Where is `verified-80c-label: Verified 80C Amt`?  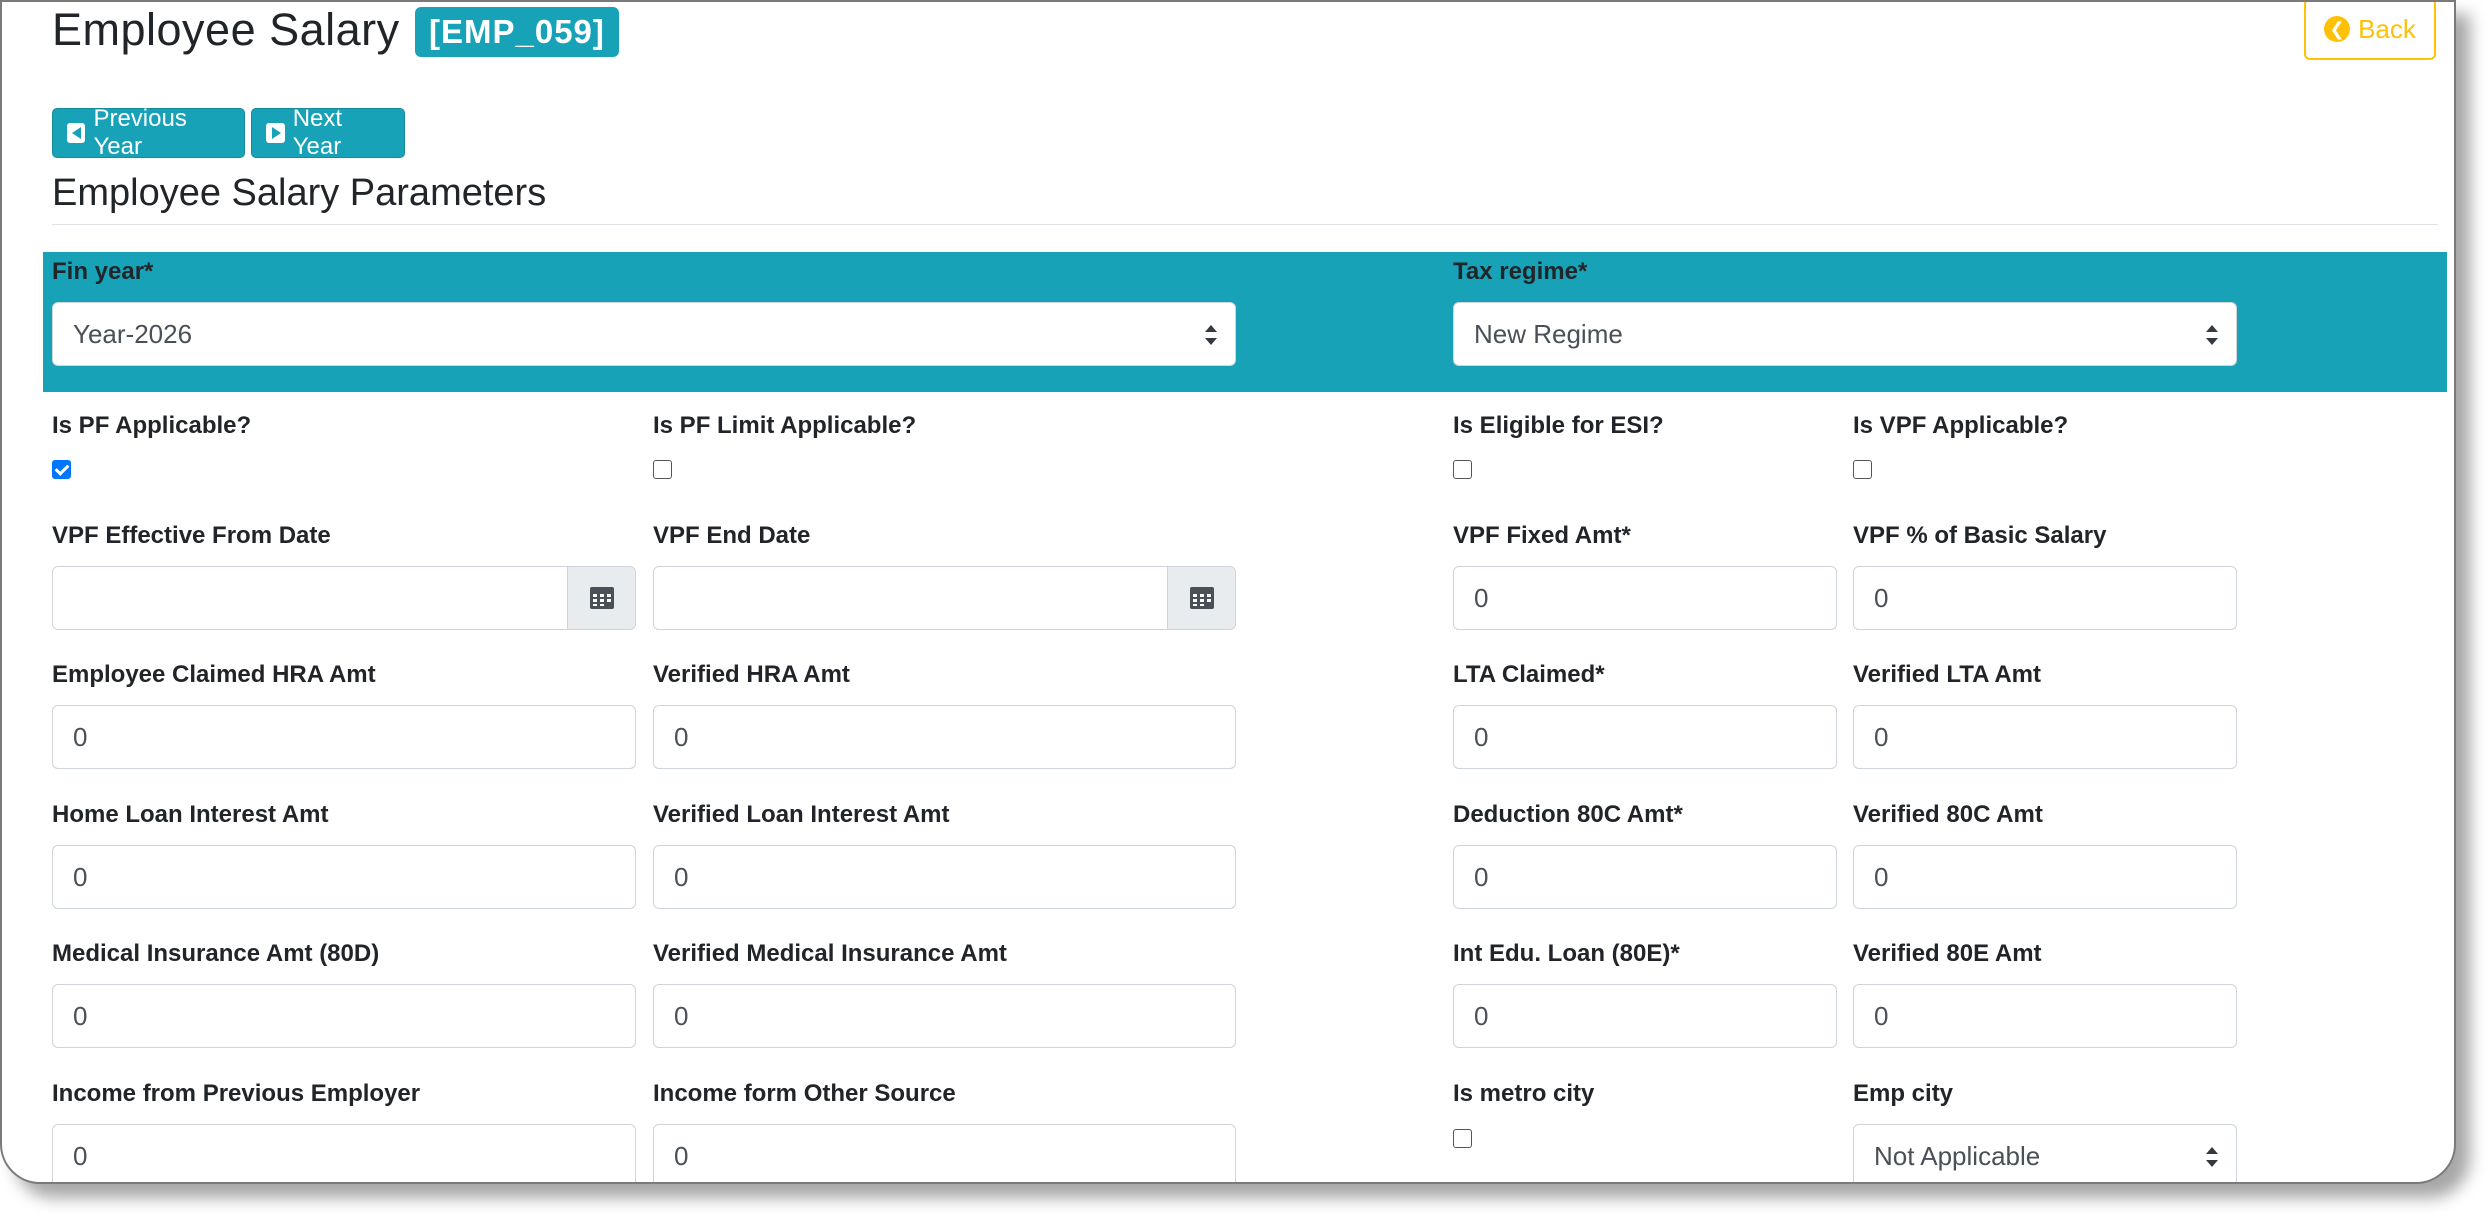 verified-80c-label: Verified 80C Amt is located at coordinates (1948, 814).